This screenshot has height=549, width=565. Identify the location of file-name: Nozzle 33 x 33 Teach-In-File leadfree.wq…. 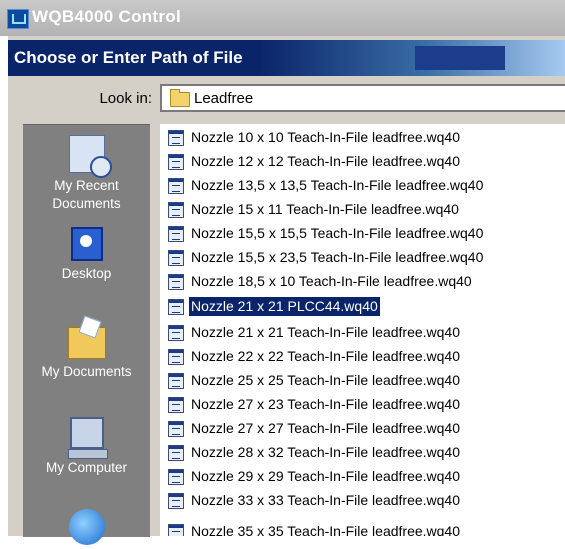
(326, 500).